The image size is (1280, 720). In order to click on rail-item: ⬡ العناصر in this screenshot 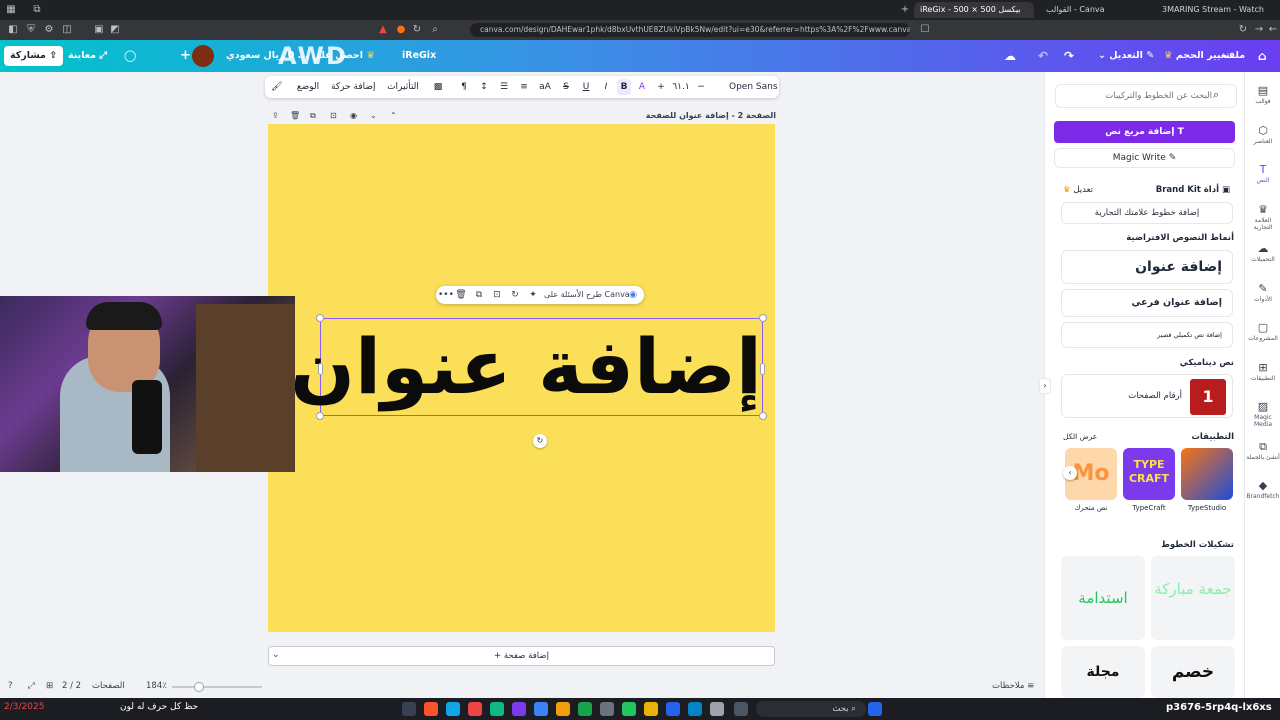, I will do `click(1262, 134)`.